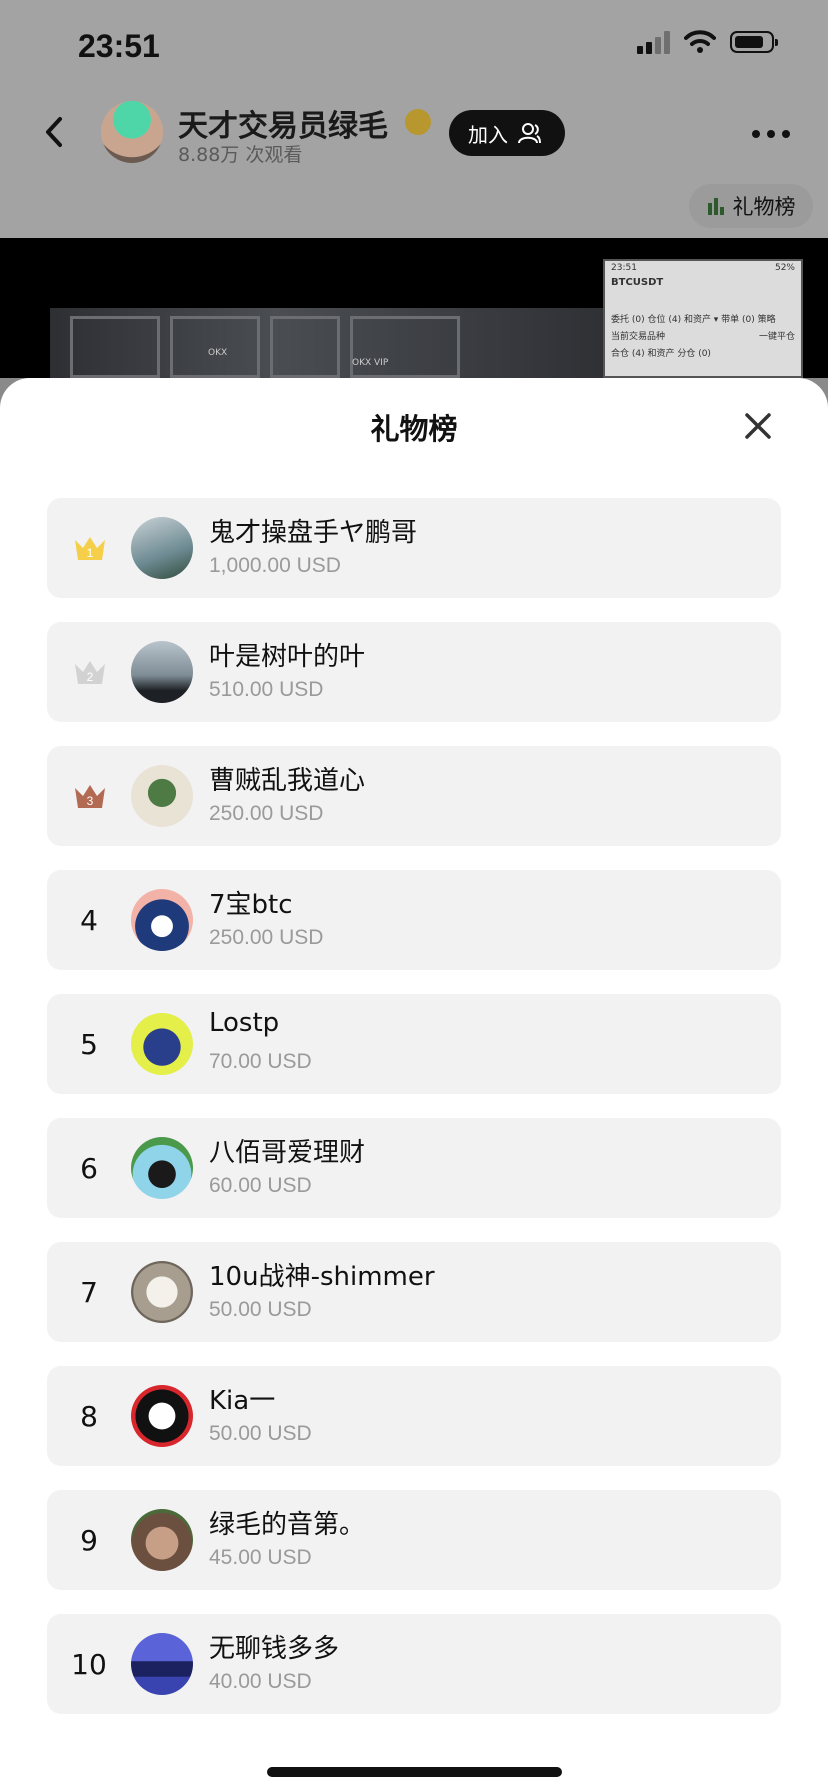  Describe the element at coordinates (758, 426) in the screenshot. I see `close-icon` at that location.